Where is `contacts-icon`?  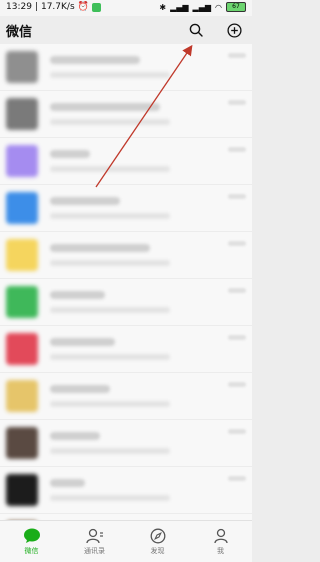
contacts-icon is located at coordinates (94, 537).